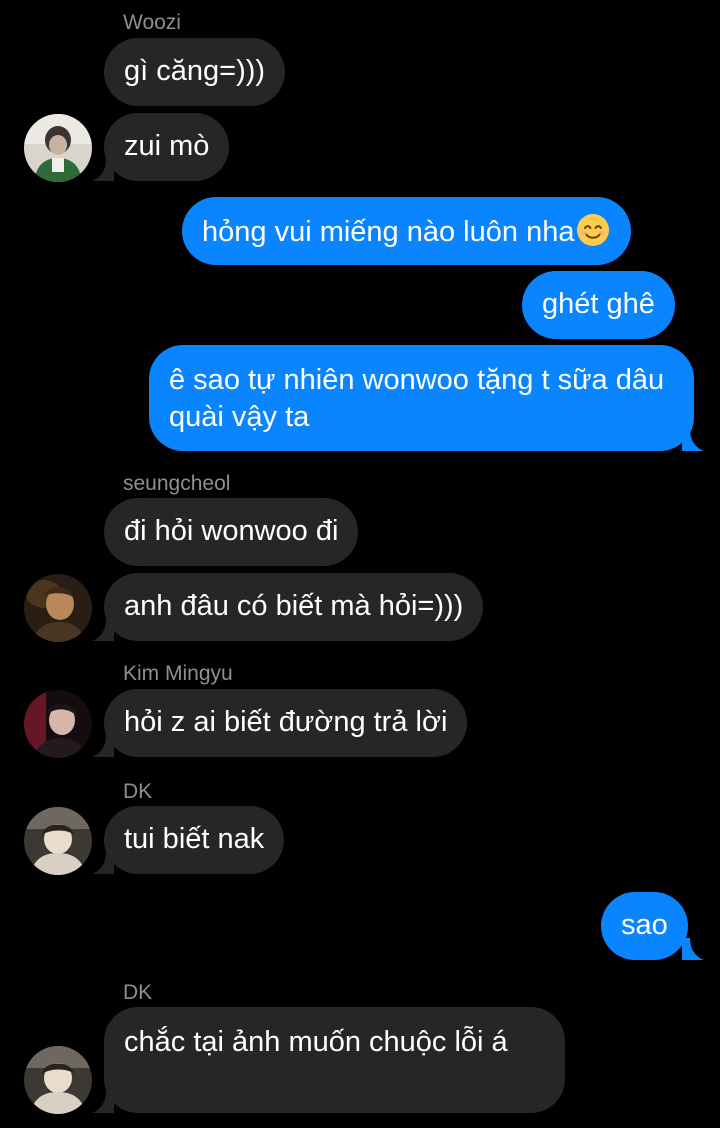 Image resolution: width=720 pixels, height=1128 pixels. What do you see at coordinates (316, 1042) in the screenshot?
I see `message-text: chắc tại ảnh muốn chuộc lỗi á` at bounding box center [316, 1042].